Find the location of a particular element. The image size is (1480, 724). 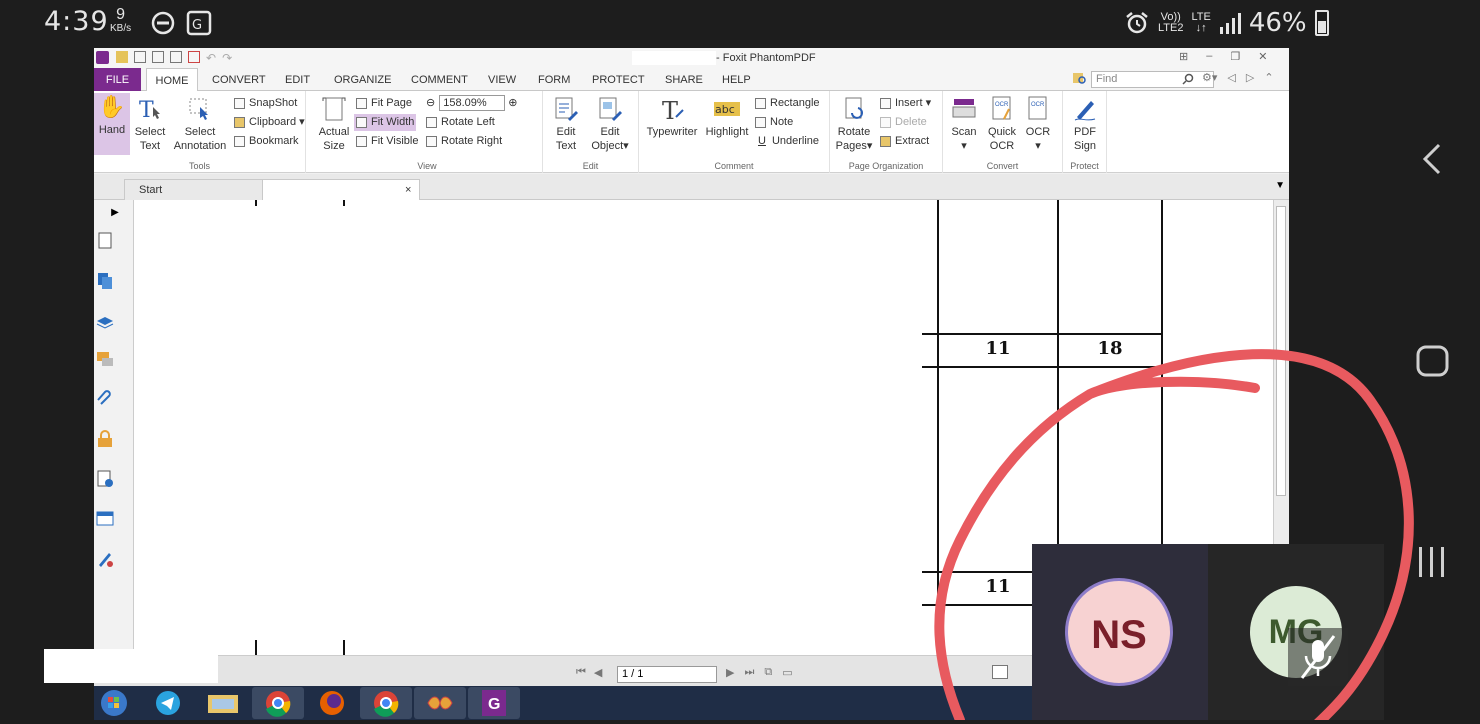

recents-icon is located at coordinates (1432, 562).